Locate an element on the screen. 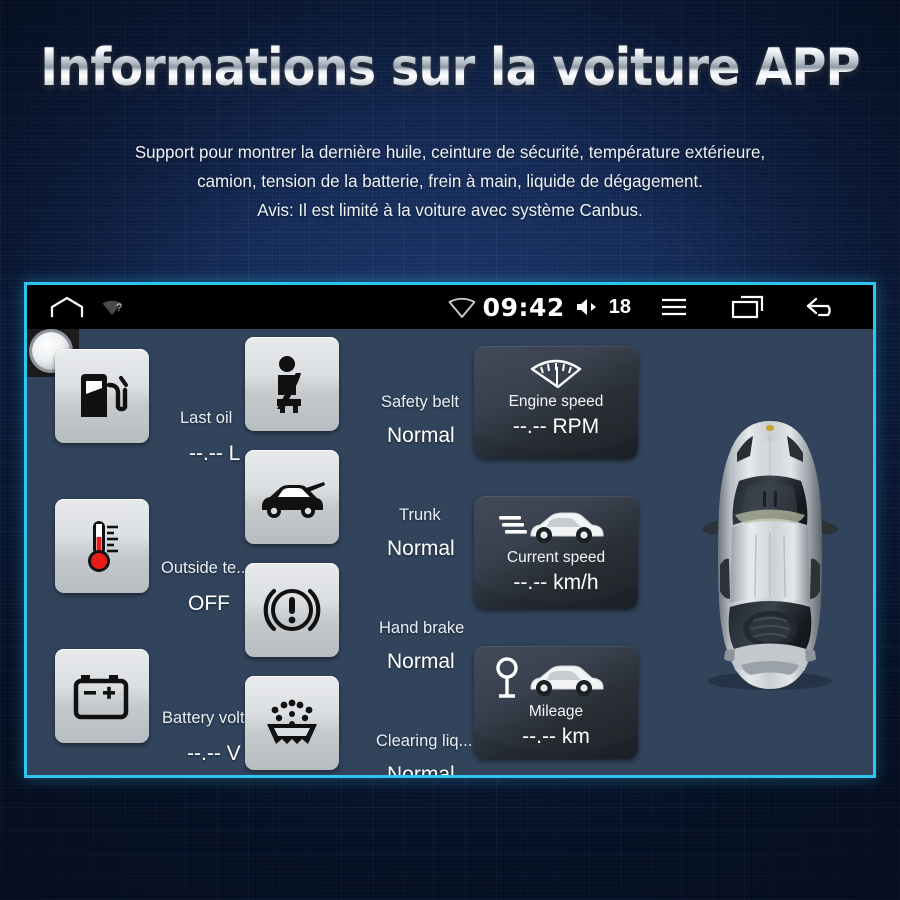 Image resolution: width=900 pixels, height=900 pixels. battery-icon is located at coordinates (102, 696).